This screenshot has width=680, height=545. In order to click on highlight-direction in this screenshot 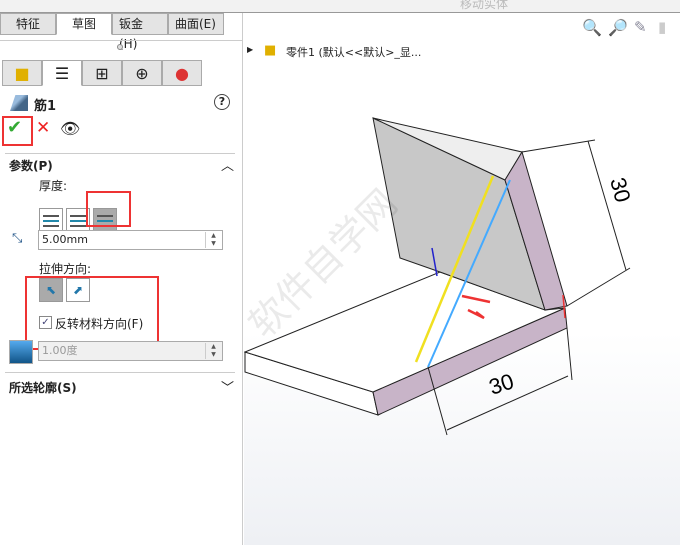, I will do `click(92, 313)`.